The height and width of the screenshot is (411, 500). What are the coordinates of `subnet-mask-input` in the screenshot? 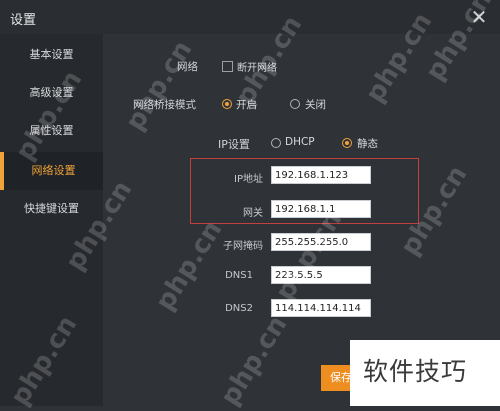 It's located at (321, 242).